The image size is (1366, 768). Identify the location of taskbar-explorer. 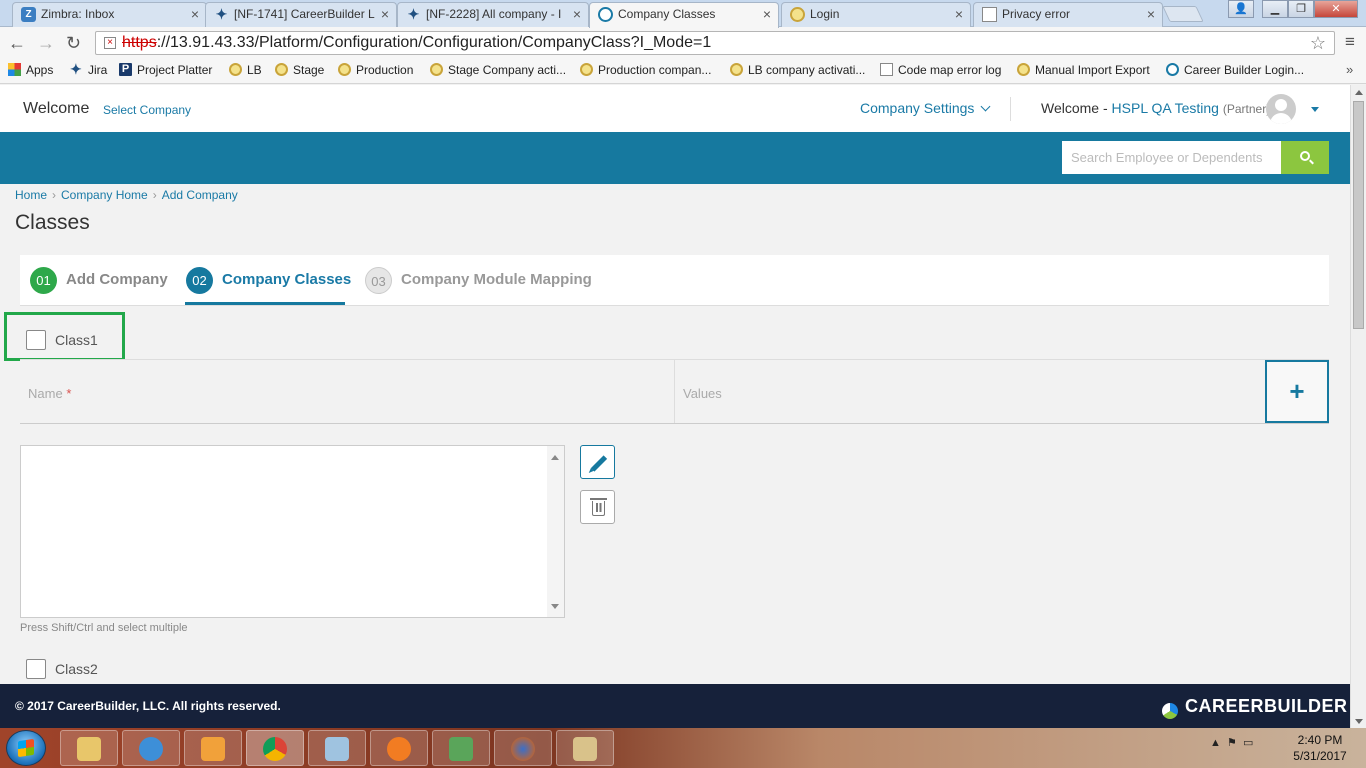
(89, 748).